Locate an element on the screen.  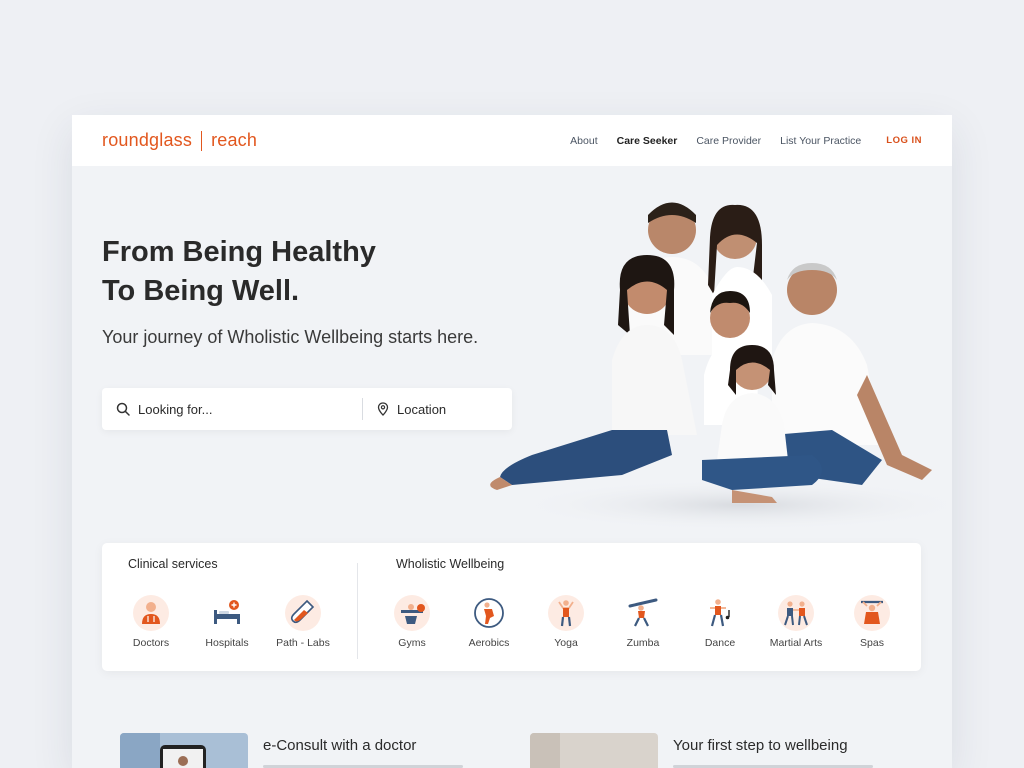
e-consult-title: e-Consult with a doctor is located at coordinates (339, 745).